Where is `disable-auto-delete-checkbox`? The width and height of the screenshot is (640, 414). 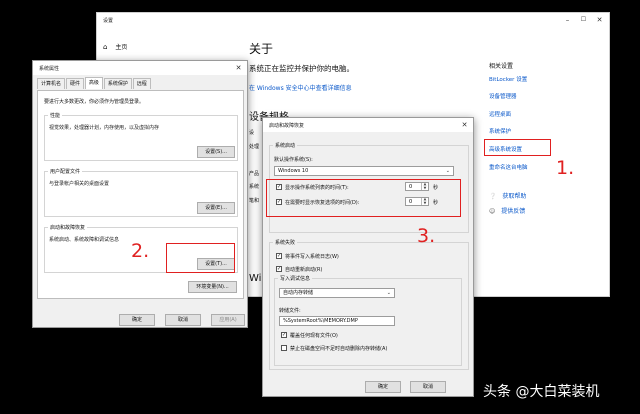 disable-auto-delete-checkbox is located at coordinates (284, 348).